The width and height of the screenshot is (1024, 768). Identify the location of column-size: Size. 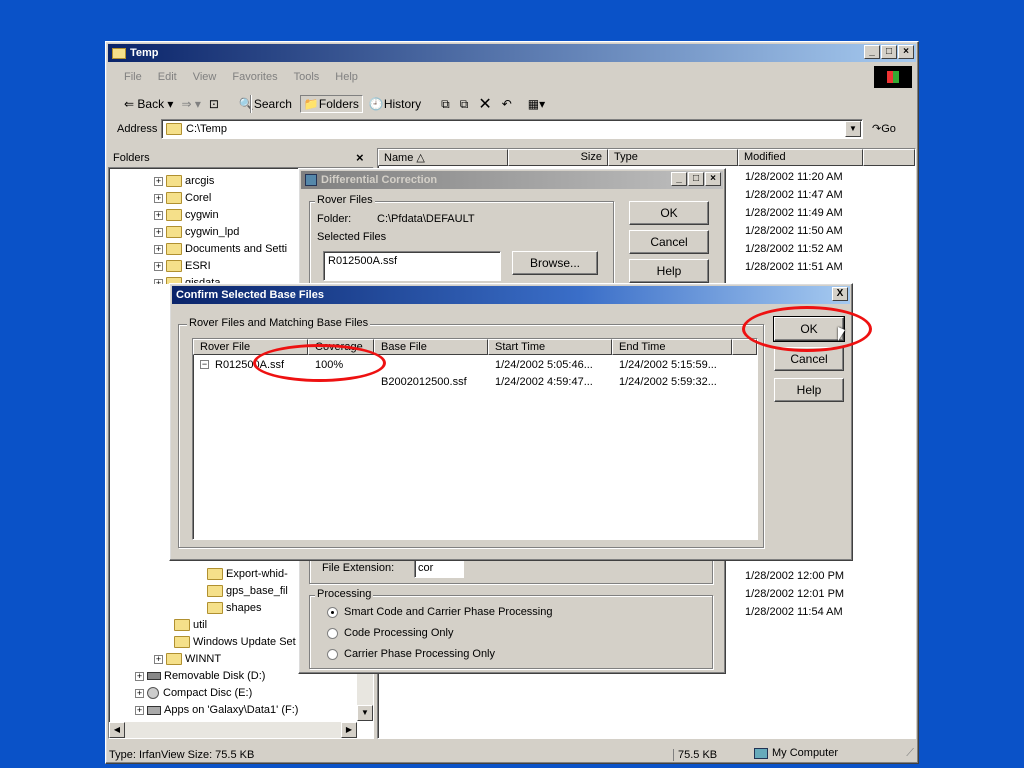
(558, 157).